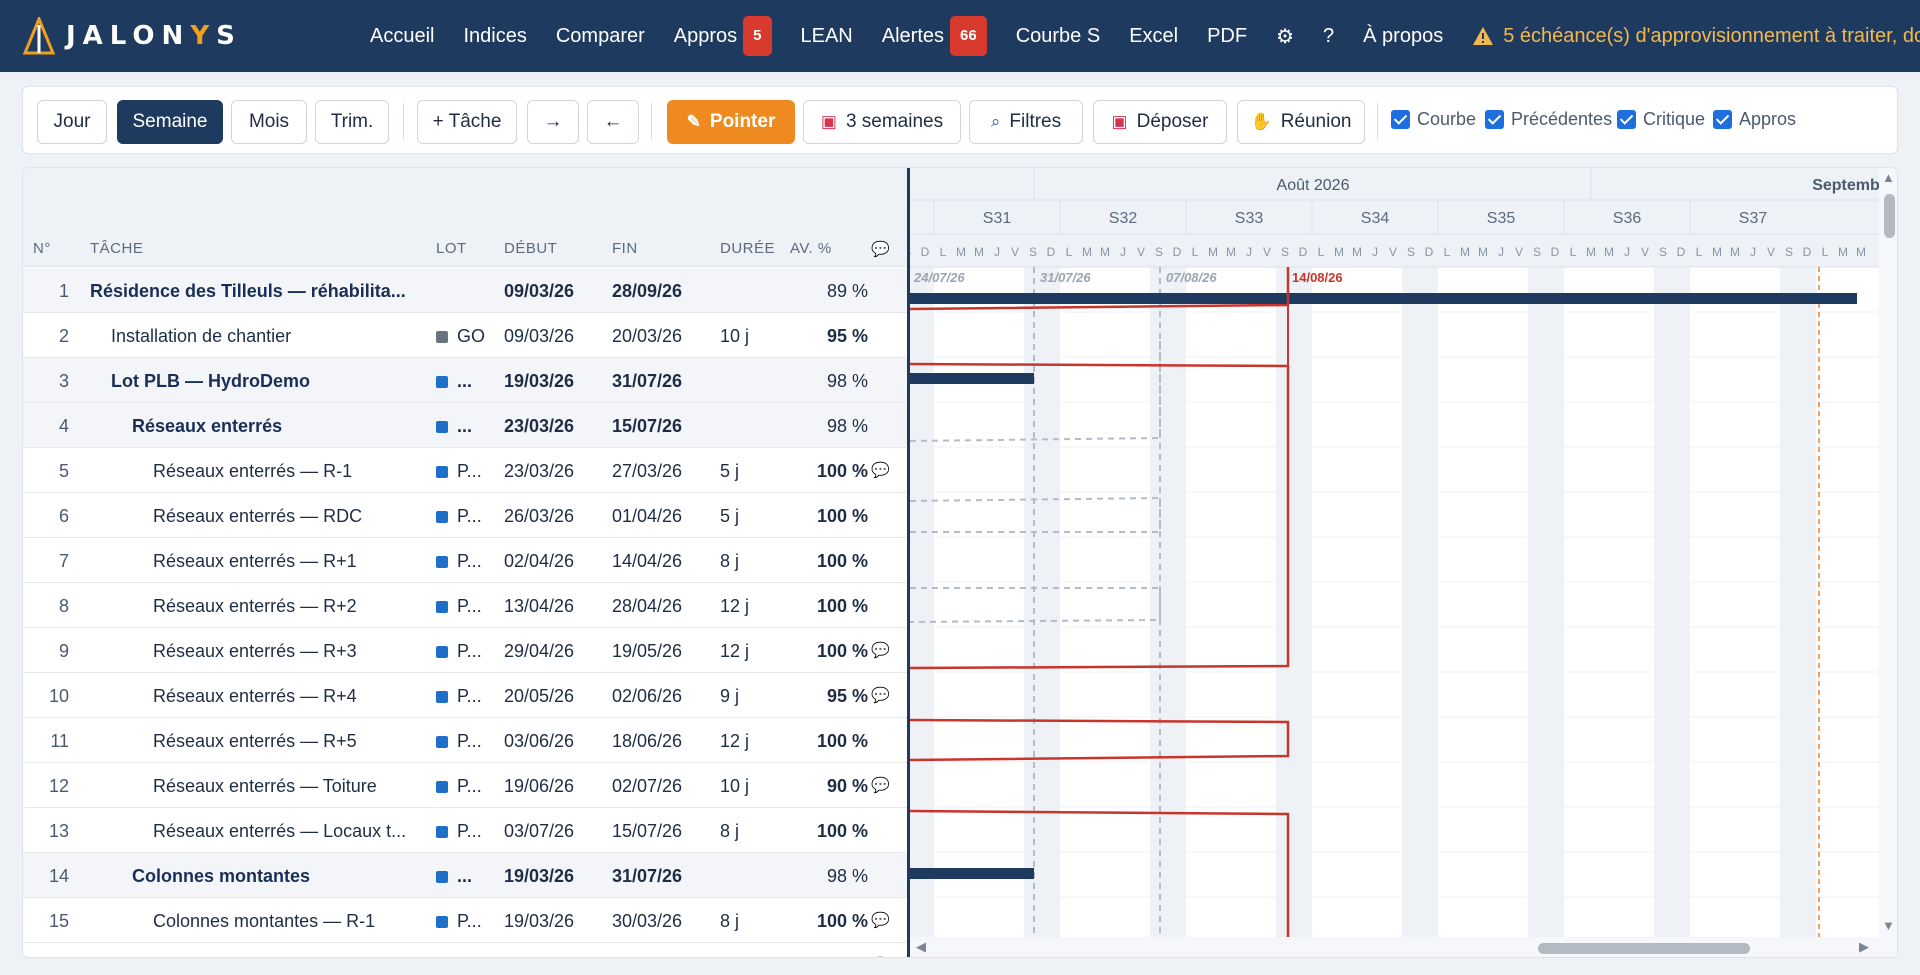 This screenshot has width=1920, height=975. What do you see at coordinates (539, 381) in the screenshot?
I see `start-date: 19/03/26` at bounding box center [539, 381].